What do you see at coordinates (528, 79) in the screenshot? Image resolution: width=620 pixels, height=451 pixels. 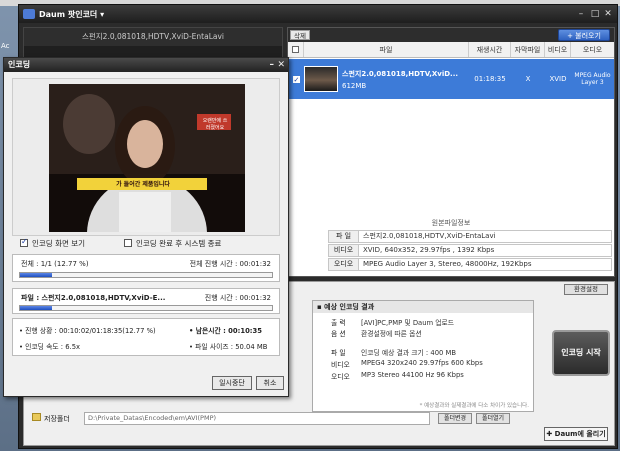 I see `row-subtitle: X` at bounding box center [528, 79].